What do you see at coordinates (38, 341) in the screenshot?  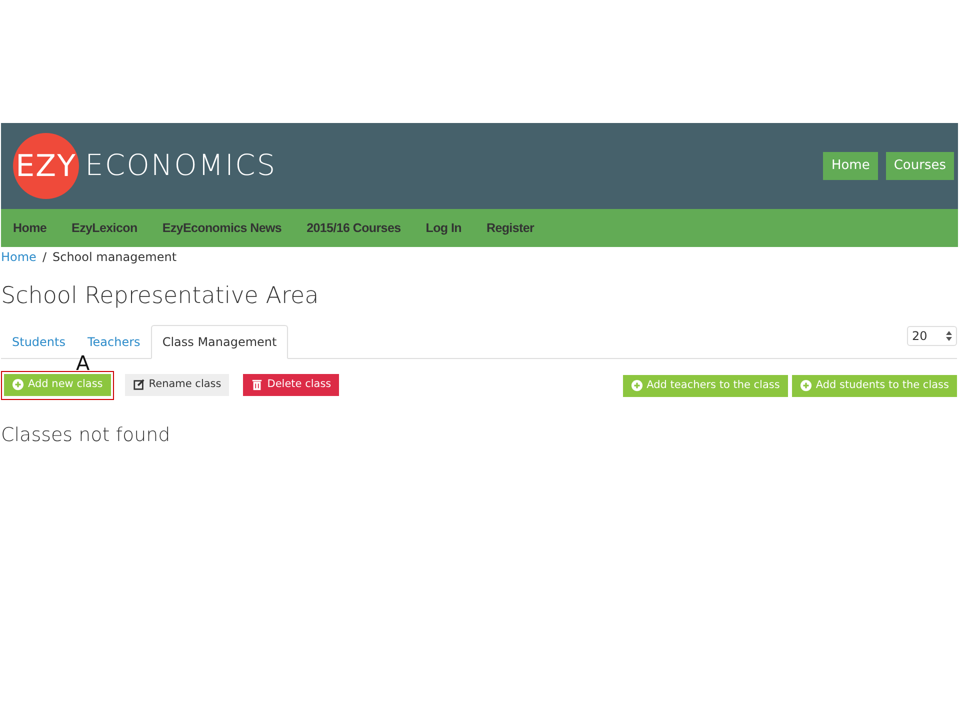 I see `tab: Students` at bounding box center [38, 341].